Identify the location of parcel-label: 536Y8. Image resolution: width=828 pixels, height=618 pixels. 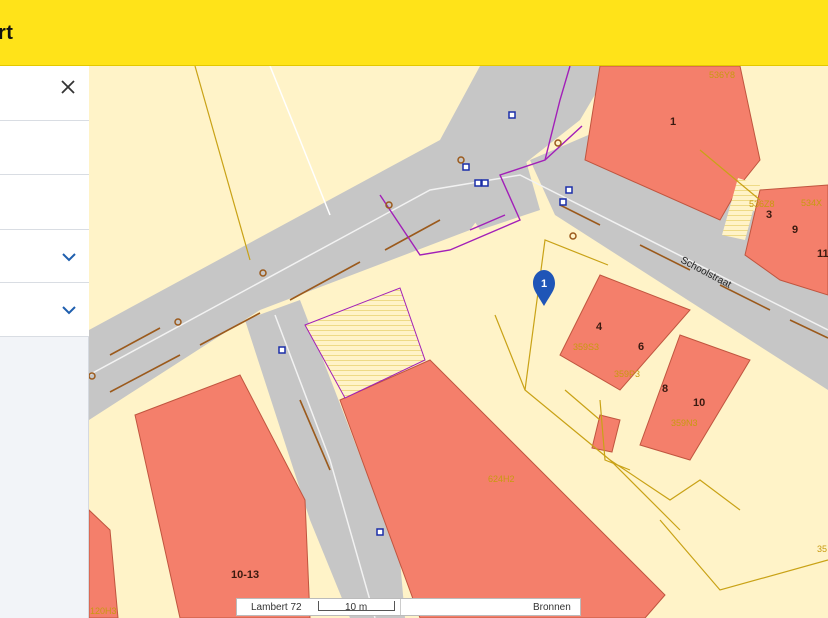
(722, 75).